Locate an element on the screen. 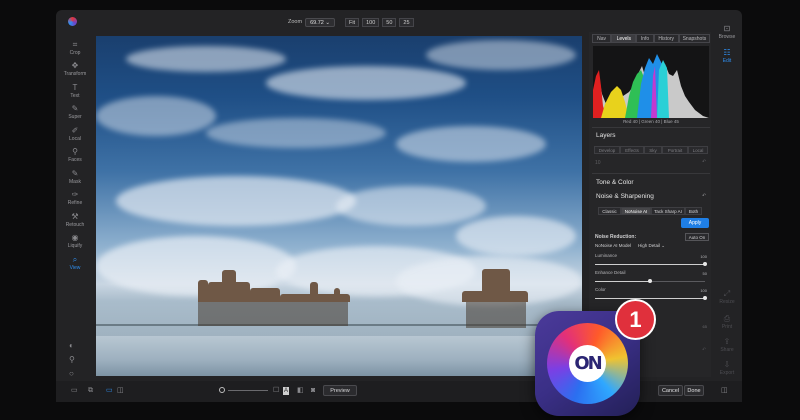 The image size is (800, 420). zoom-100-button: 100 is located at coordinates (371, 22).